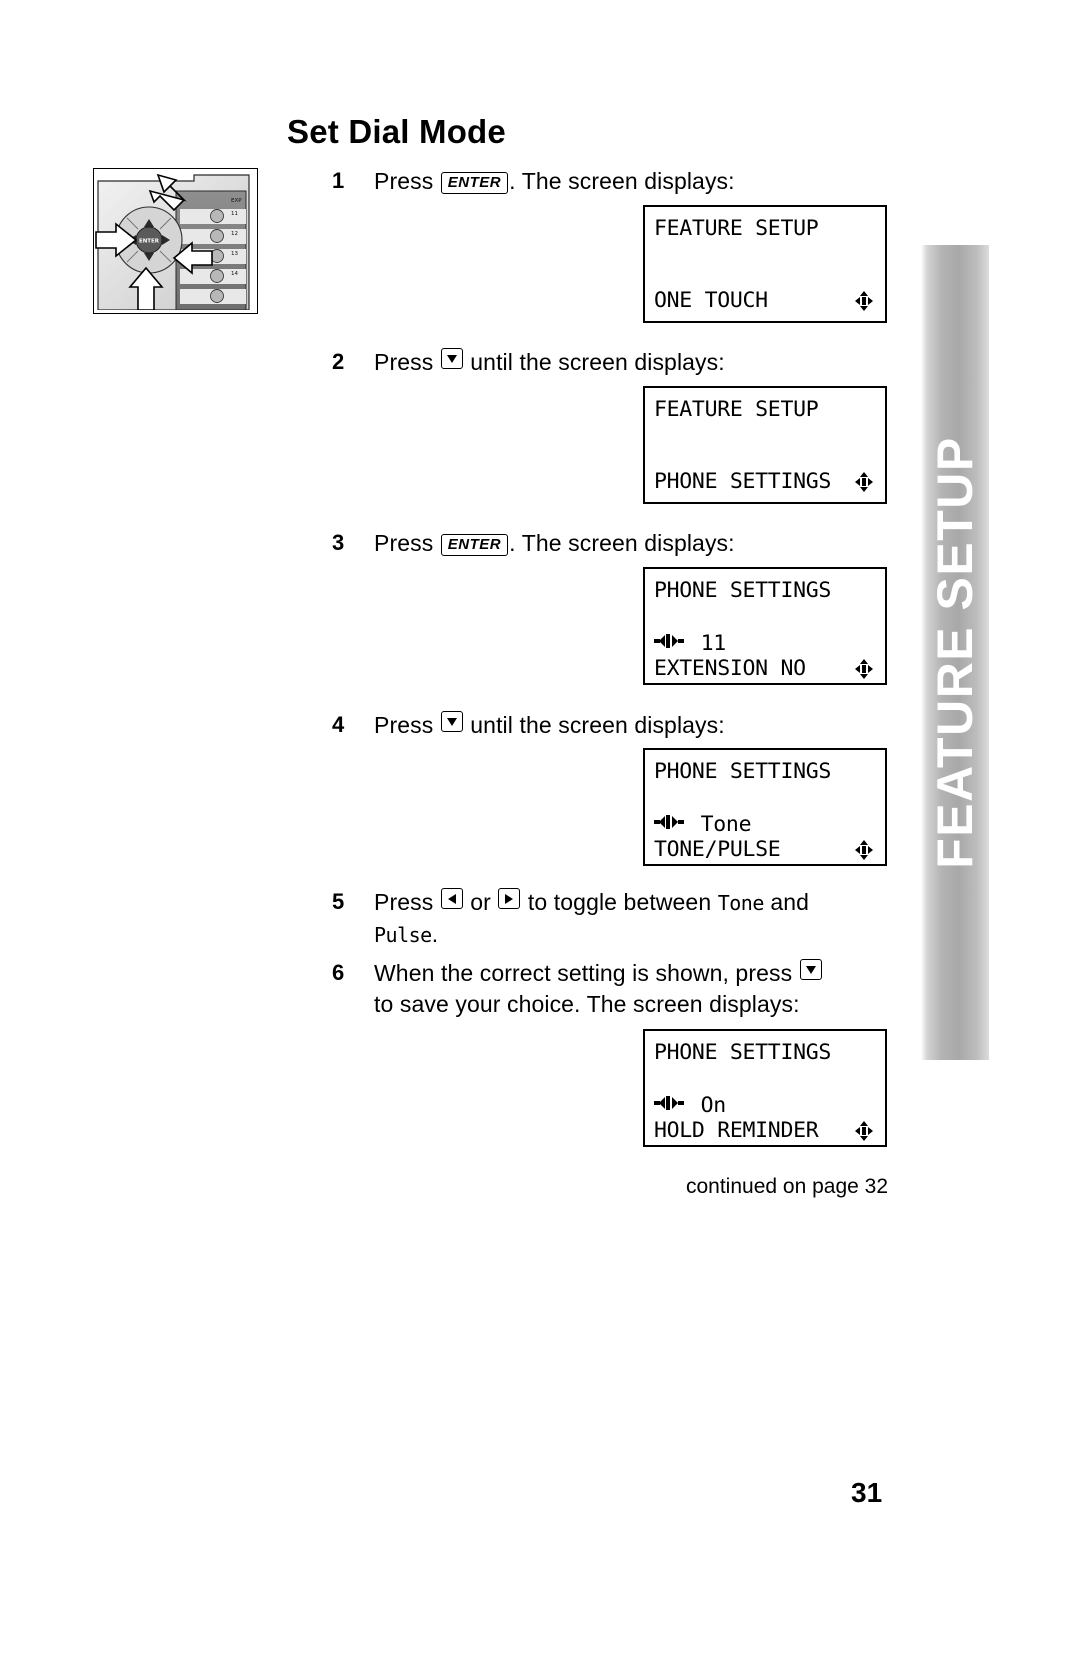 This screenshot has width=1080, height=1669. What do you see at coordinates (867, 1492) in the screenshot?
I see `page-number: 31` at bounding box center [867, 1492].